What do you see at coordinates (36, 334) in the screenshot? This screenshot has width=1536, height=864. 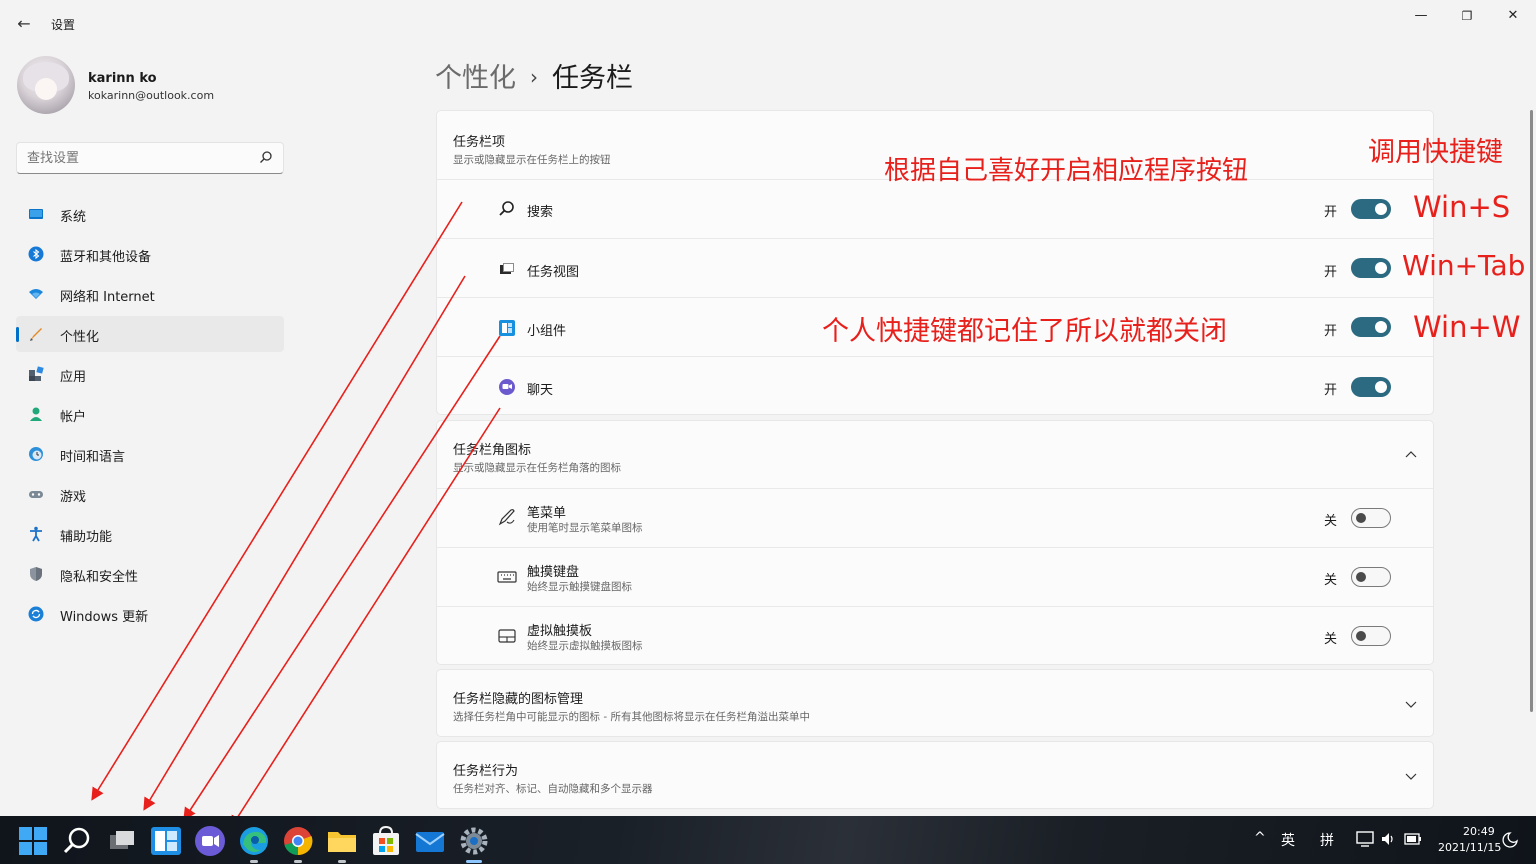 I see `personalization-icon` at bounding box center [36, 334].